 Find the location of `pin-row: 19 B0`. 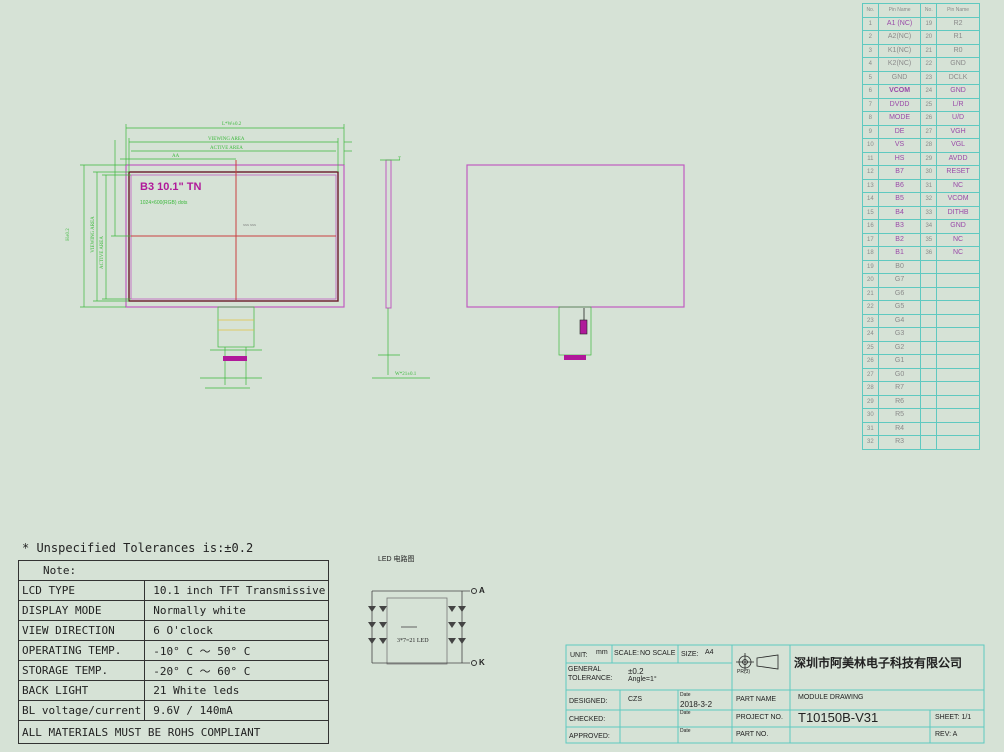

pin-row: 19 B0 is located at coordinates (921, 266).